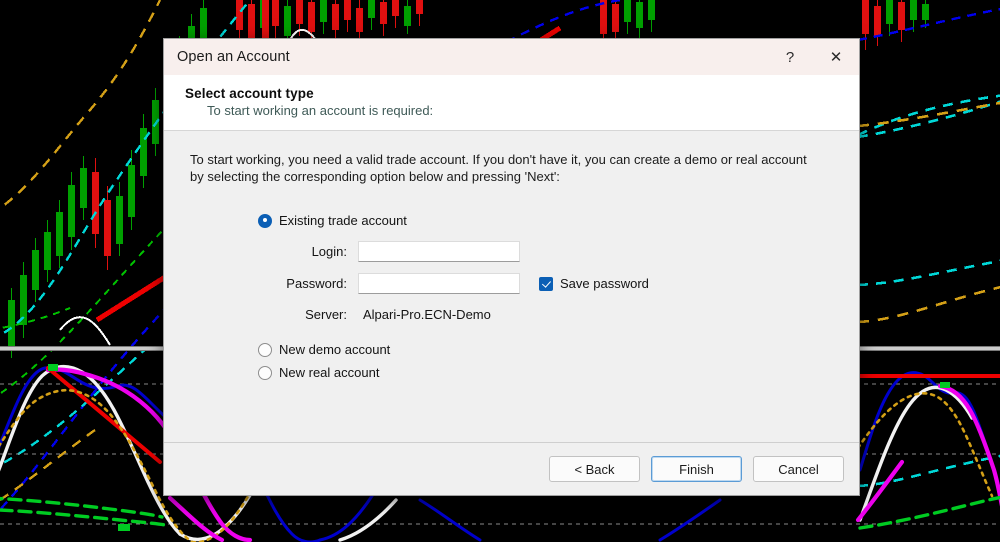  Describe the element at coordinates (696, 469) in the screenshot. I see `finish-button: Finish` at that location.